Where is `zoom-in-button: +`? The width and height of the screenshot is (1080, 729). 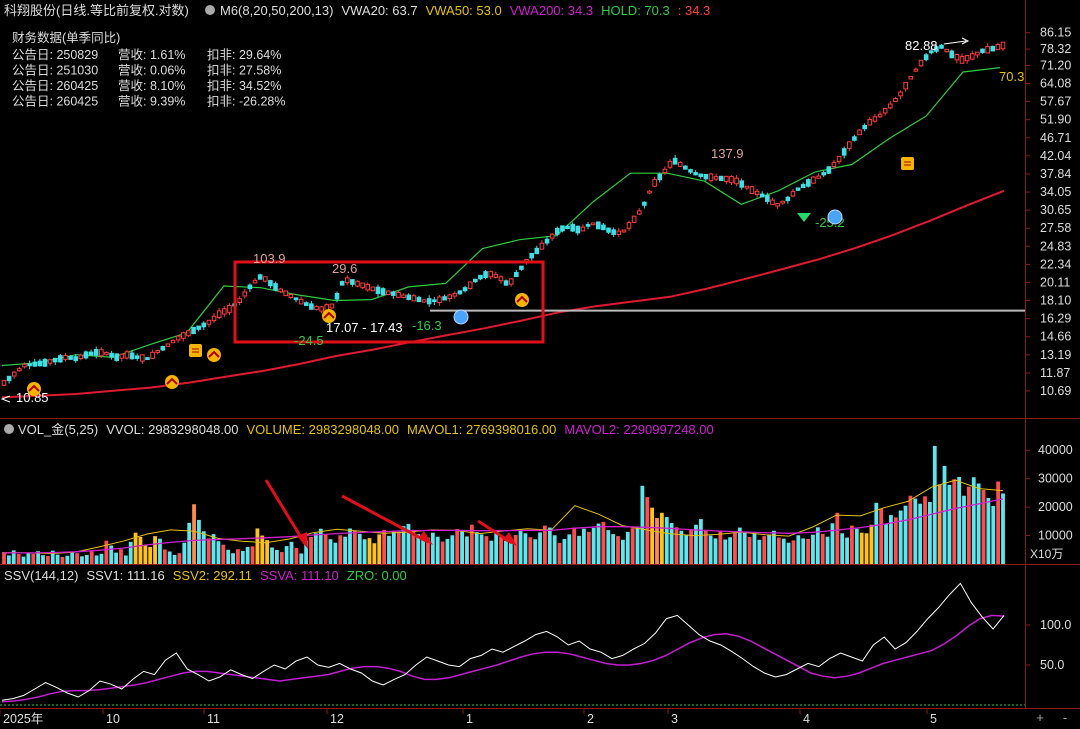
zoom-in-button: + is located at coordinates (1040, 718).